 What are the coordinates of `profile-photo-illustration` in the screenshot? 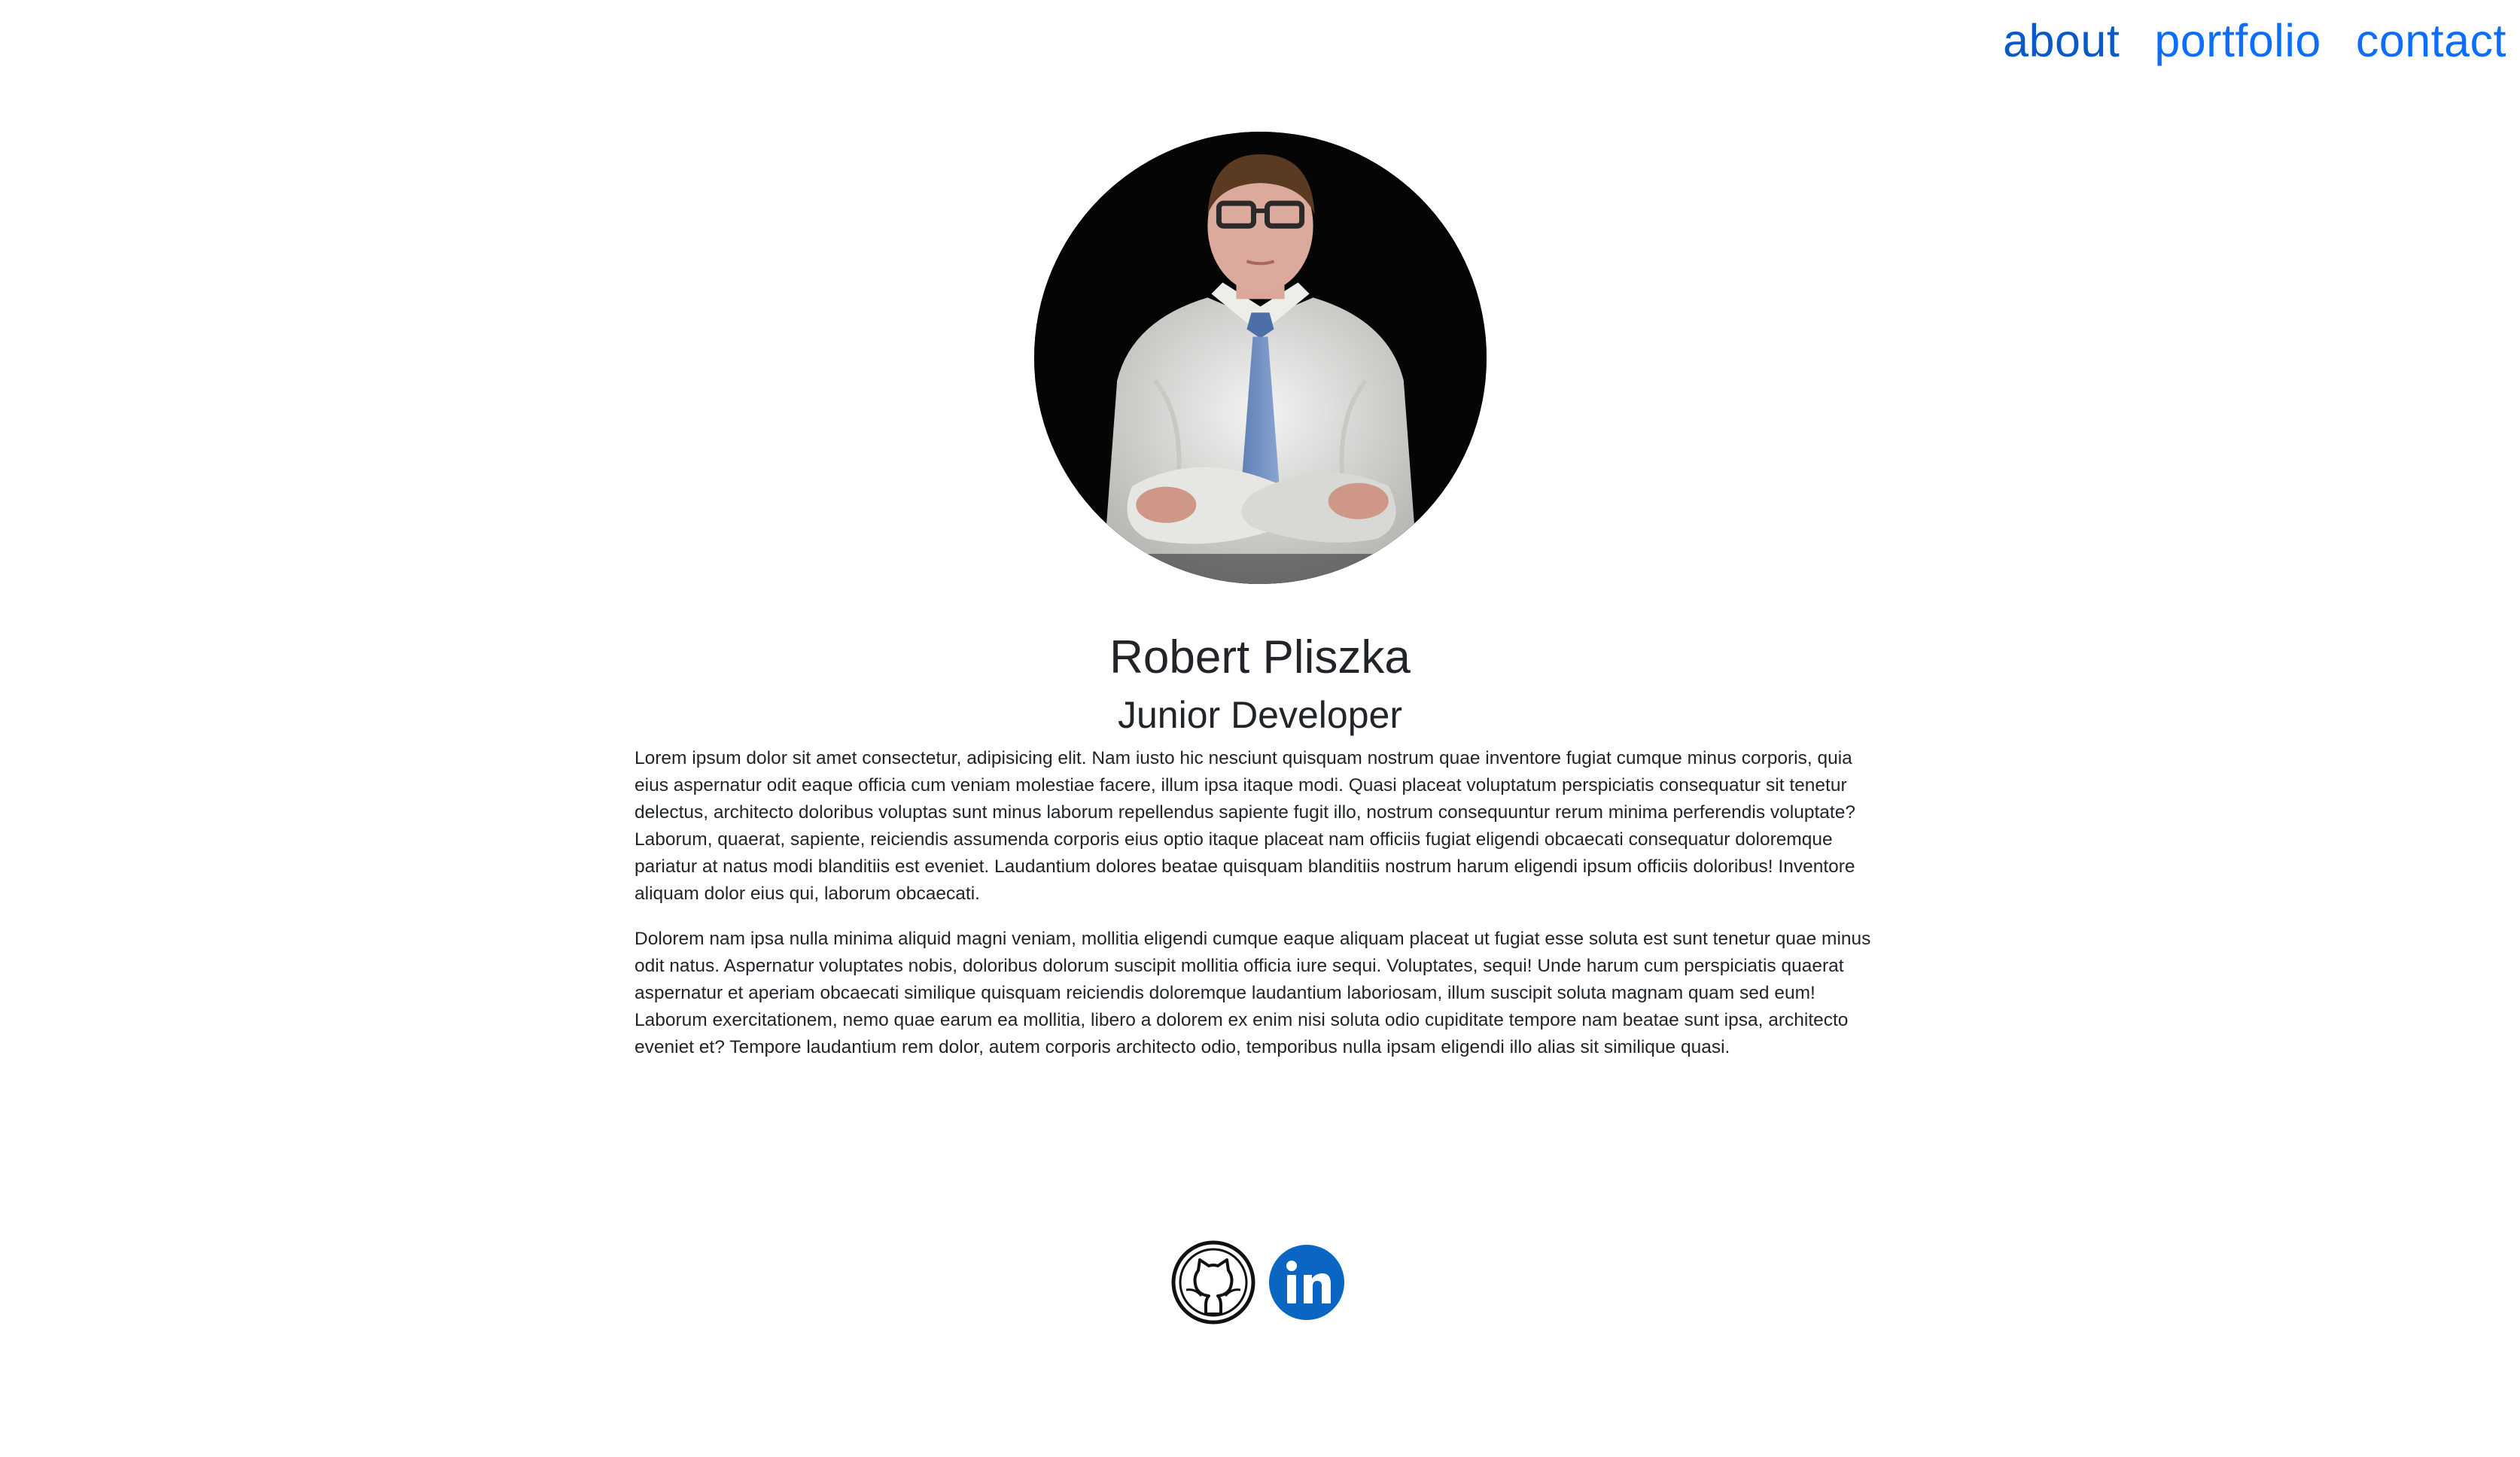 It's located at (1260, 358).